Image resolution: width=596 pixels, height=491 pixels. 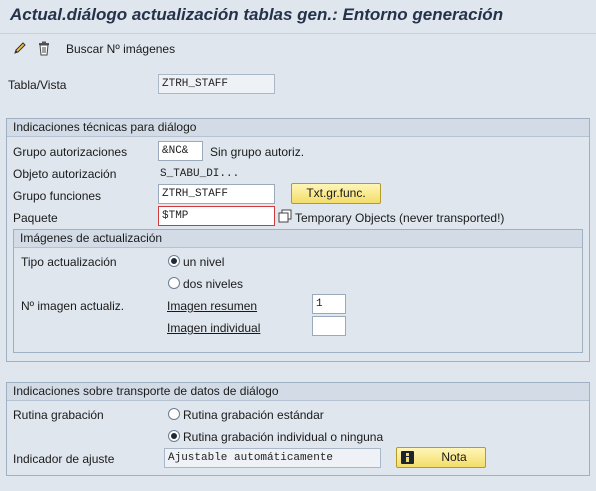 I want to click on copy-icon, so click(x=285, y=216).